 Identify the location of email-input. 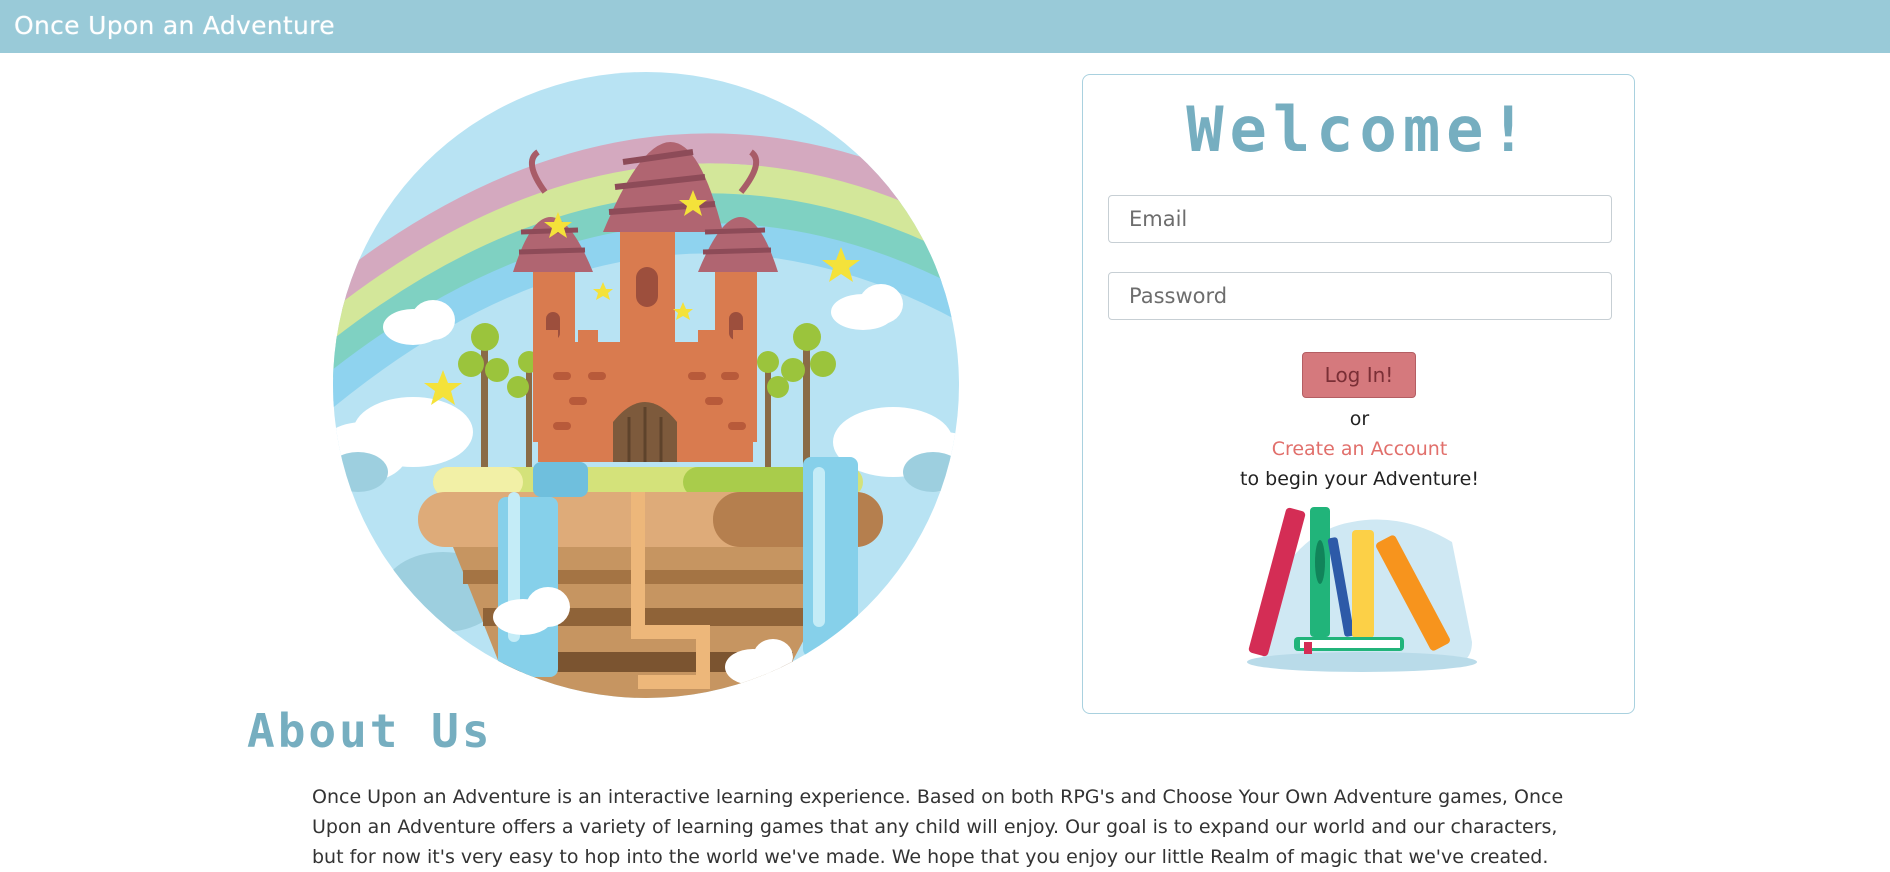
(1360, 219).